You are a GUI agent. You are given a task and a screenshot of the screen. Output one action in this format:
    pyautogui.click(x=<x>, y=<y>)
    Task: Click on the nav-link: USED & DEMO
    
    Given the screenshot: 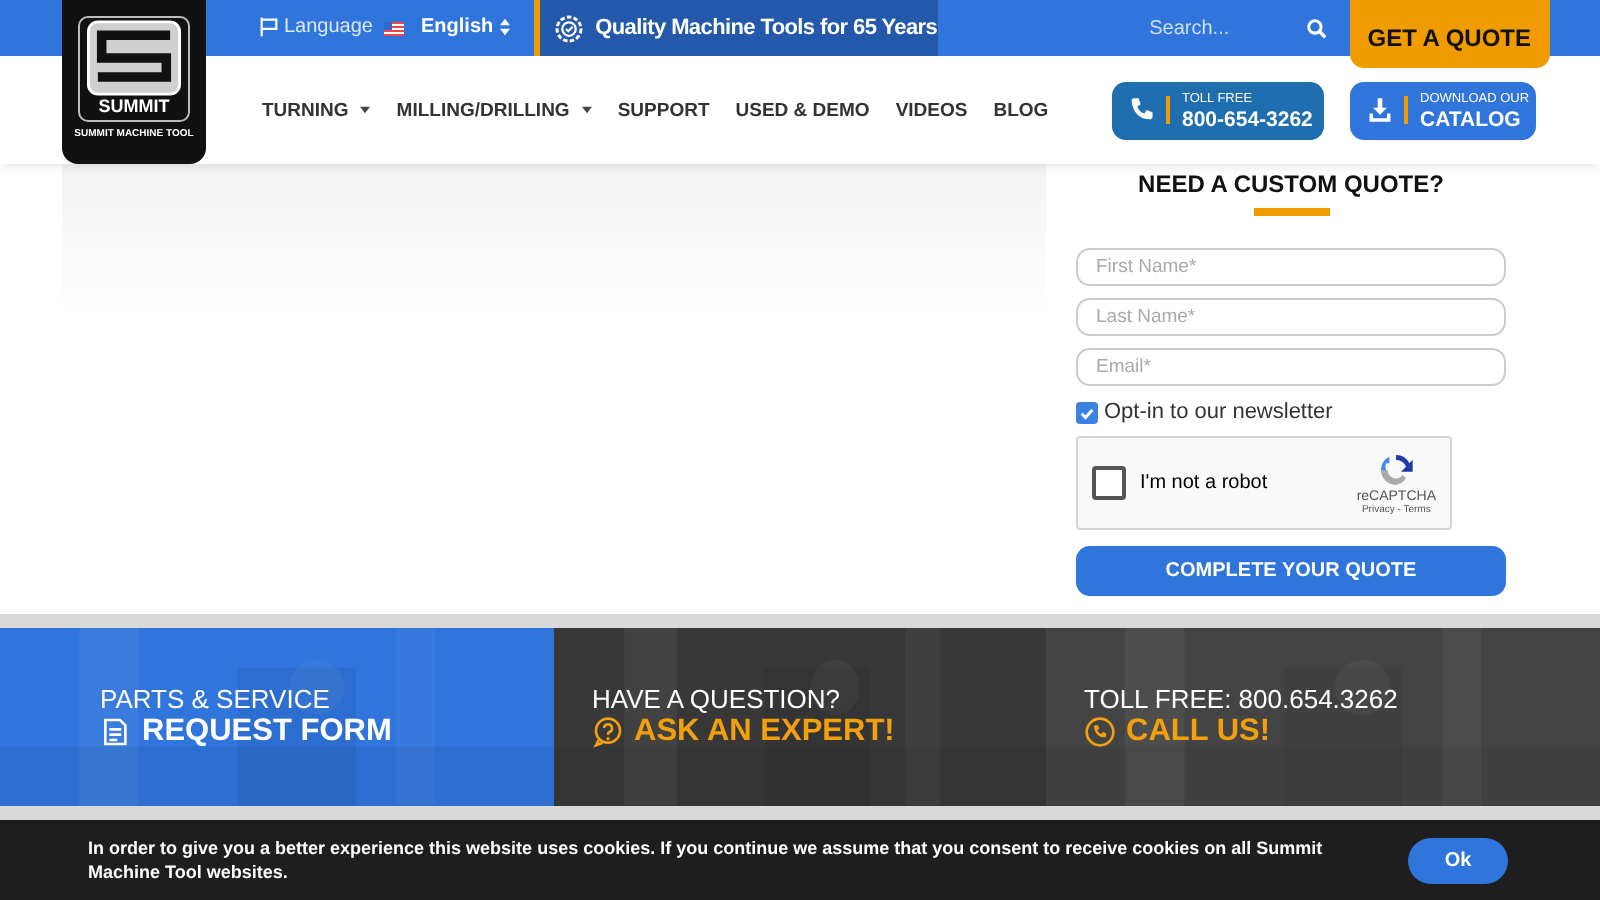 What is the action you would take?
    pyautogui.click(x=802, y=110)
    